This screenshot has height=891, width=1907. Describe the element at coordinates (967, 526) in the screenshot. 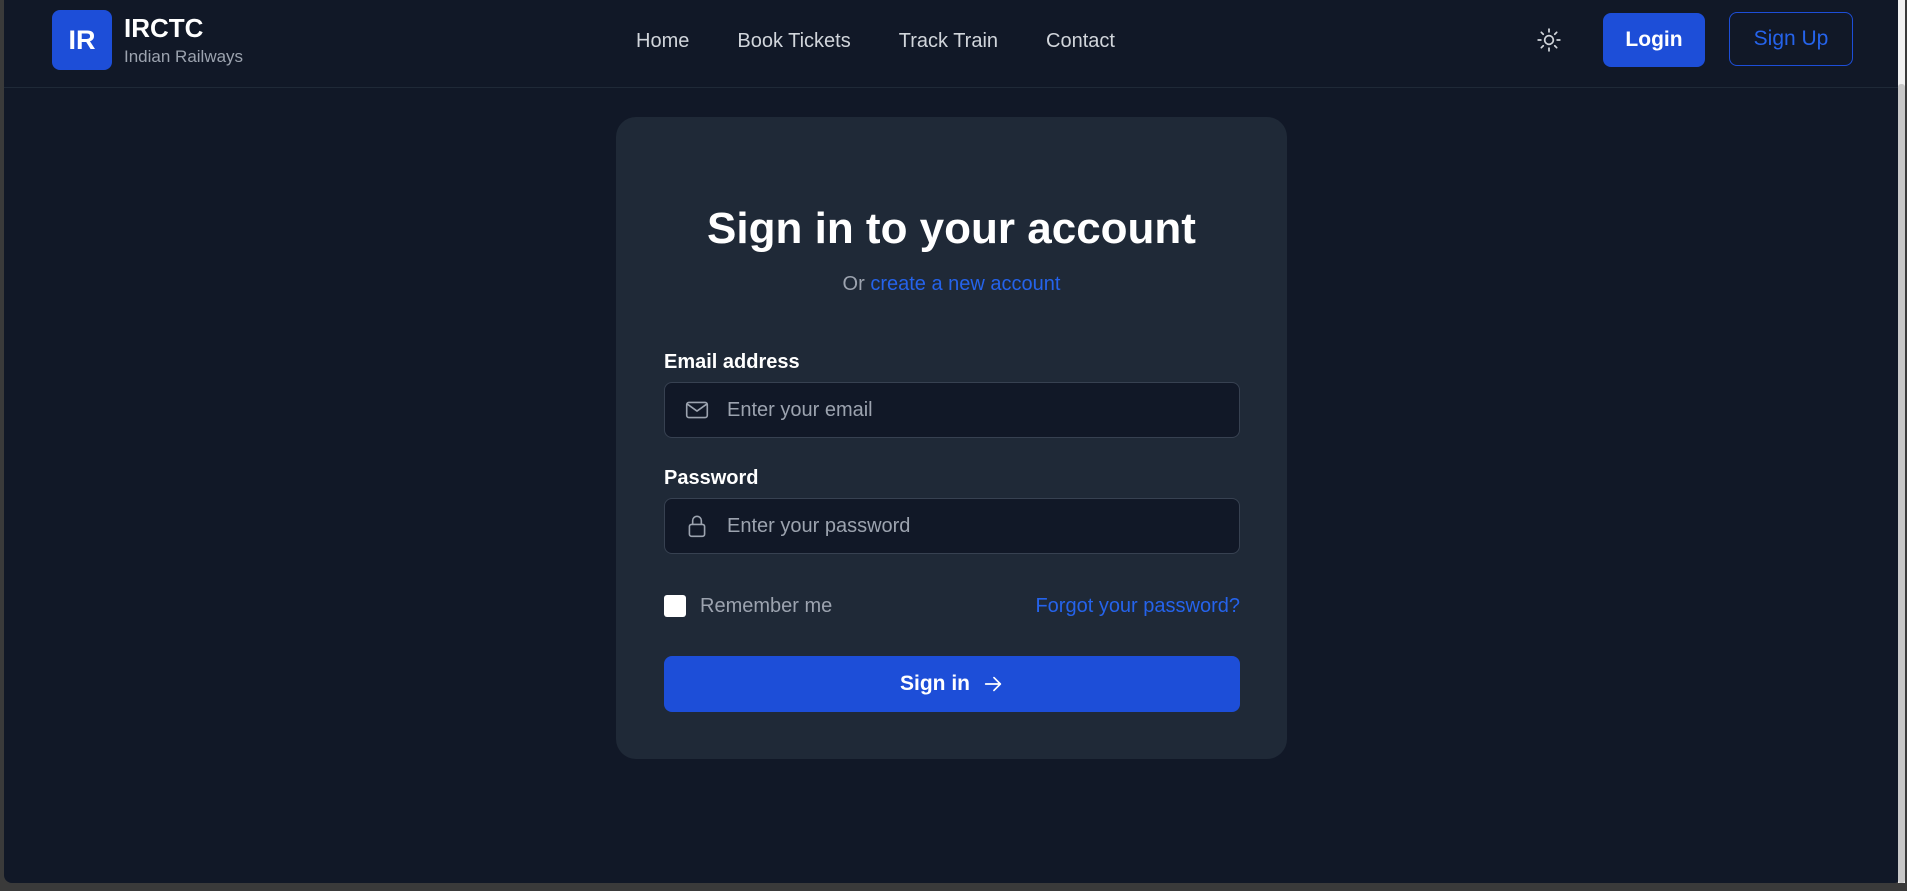

I see `password-input` at that location.